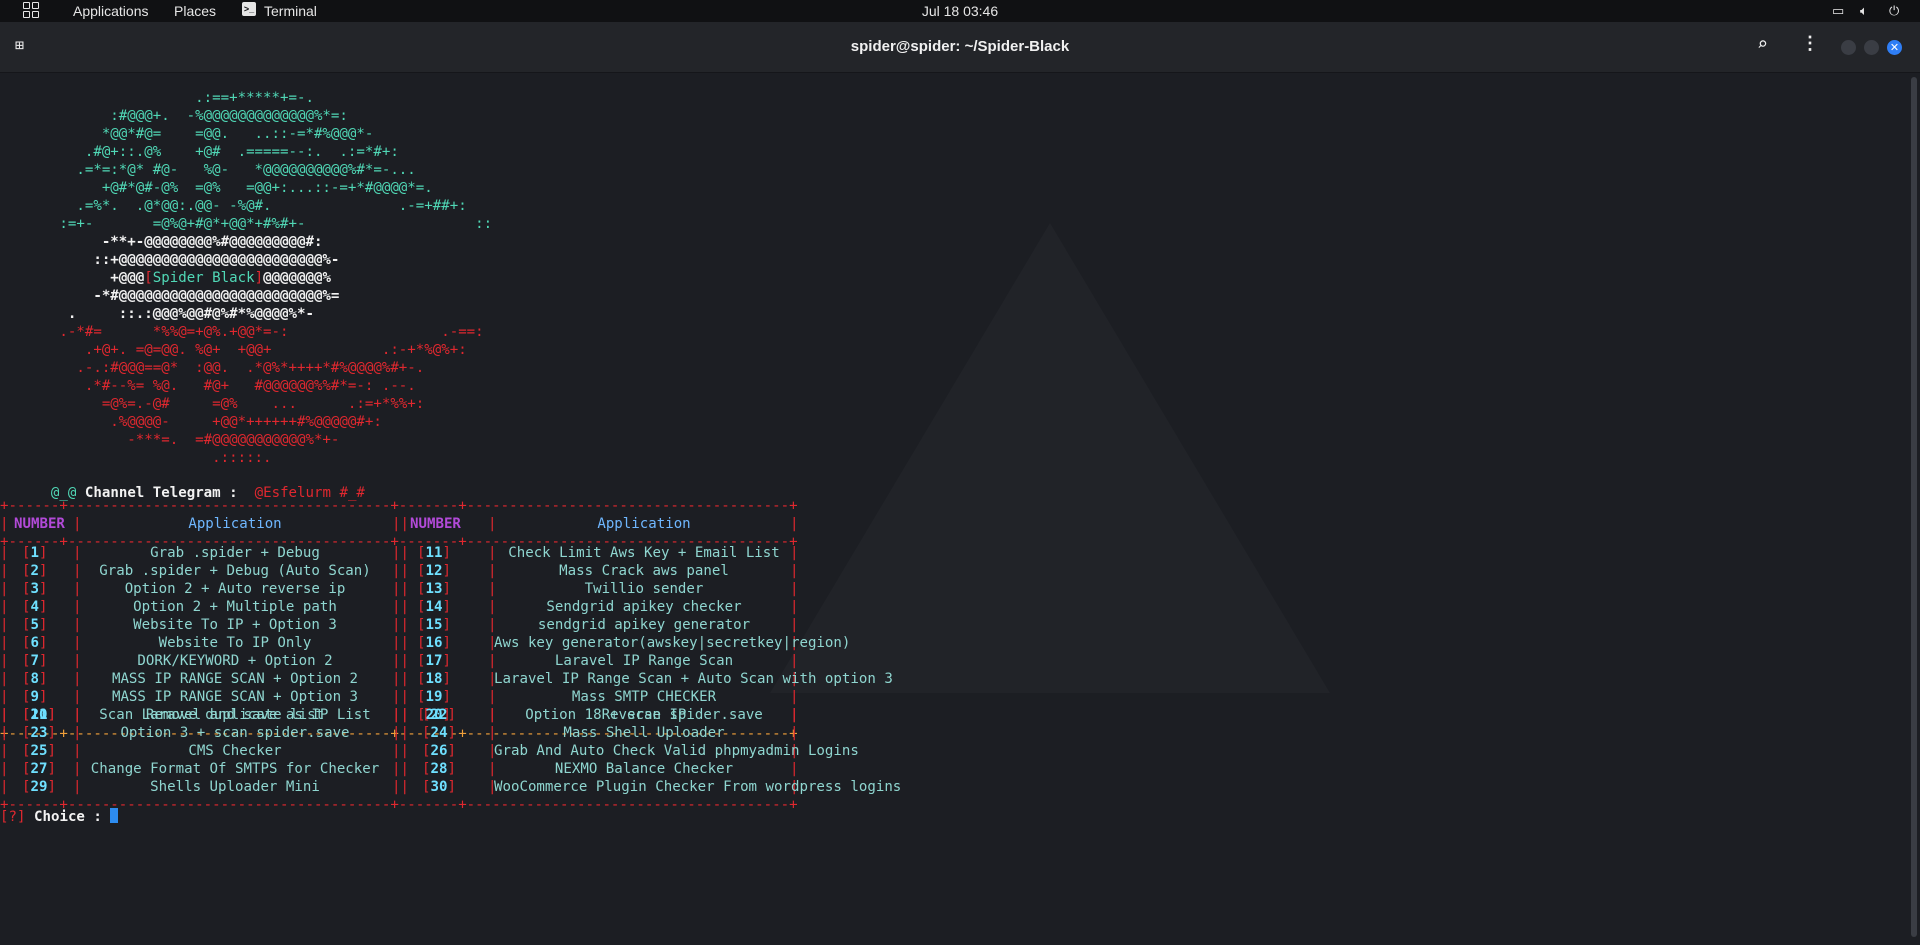 This screenshot has height=945, width=1920. What do you see at coordinates (644, 571) in the screenshot?
I see `option-label: Mass Crack aws panel` at bounding box center [644, 571].